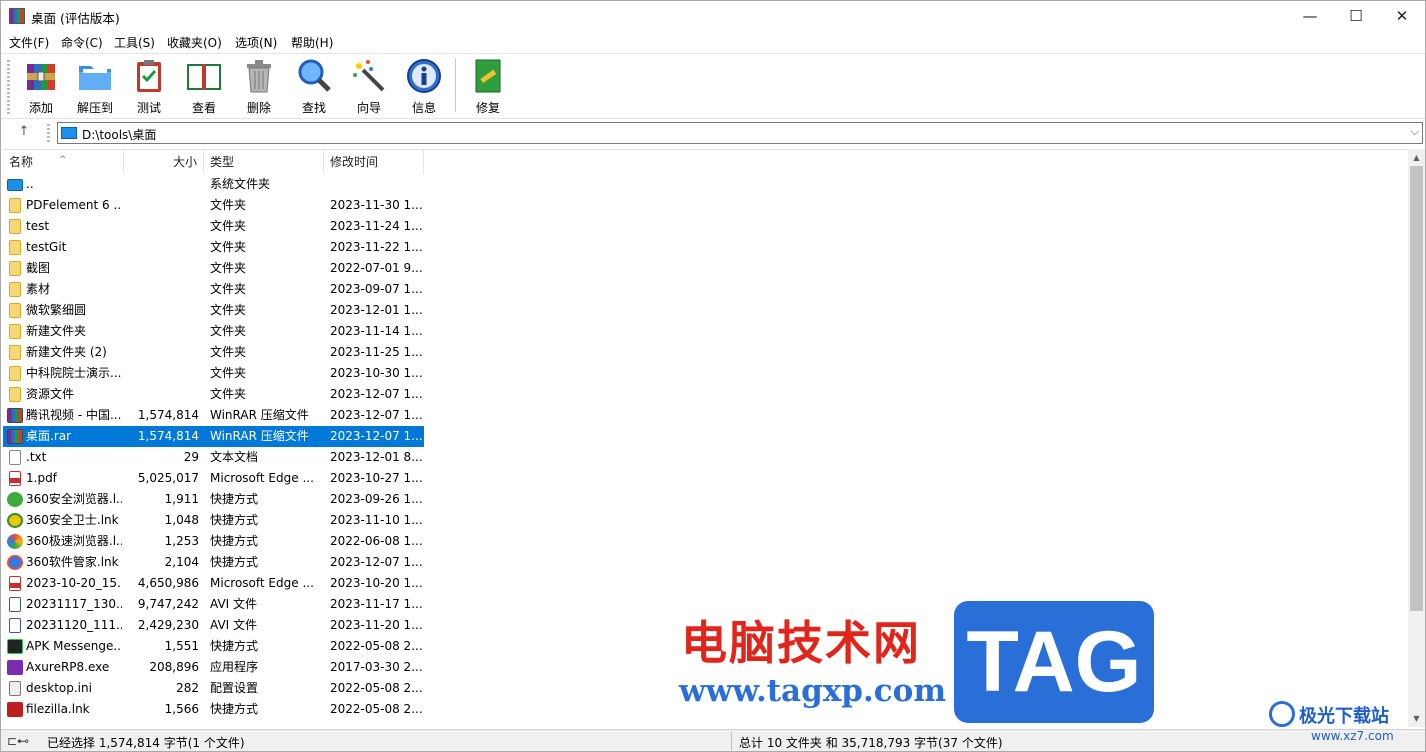 This screenshot has height=752, width=1426. What do you see at coordinates (149, 76) in the screenshot?
I see `test-clipboard-icon` at bounding box center [149, 76].